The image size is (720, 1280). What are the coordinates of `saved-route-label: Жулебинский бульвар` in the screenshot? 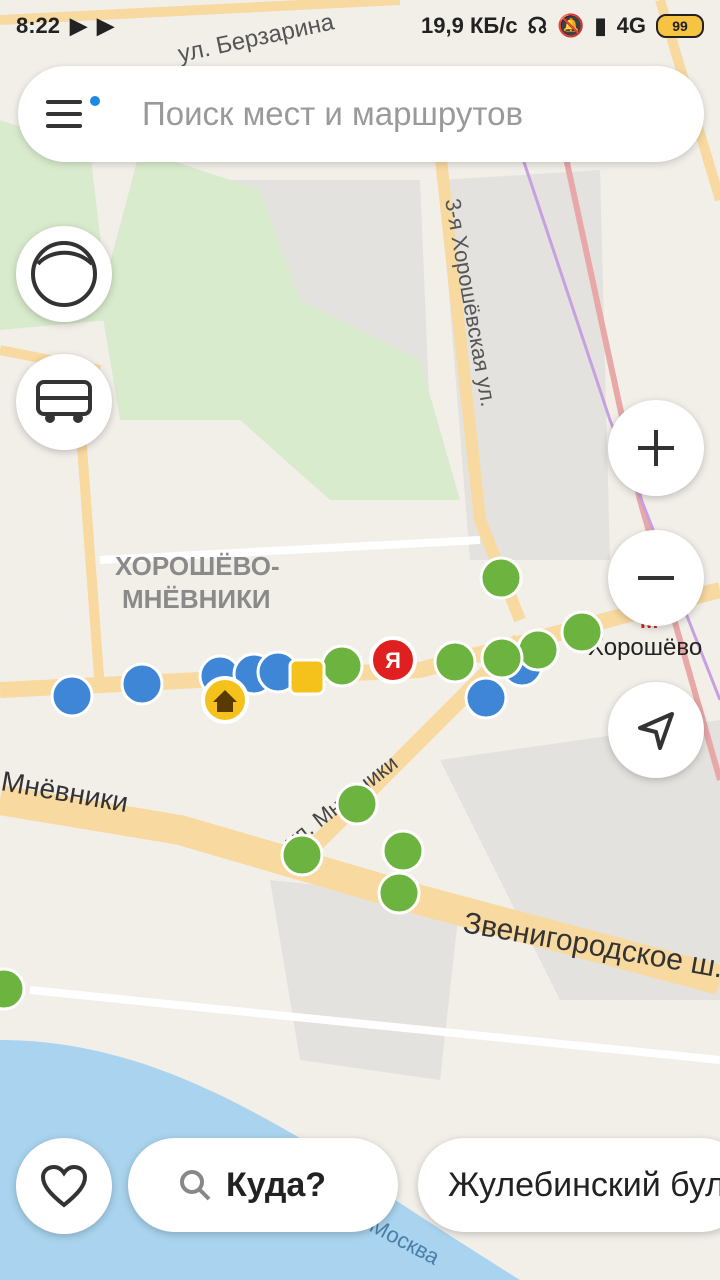 It's located at (584, 1184).